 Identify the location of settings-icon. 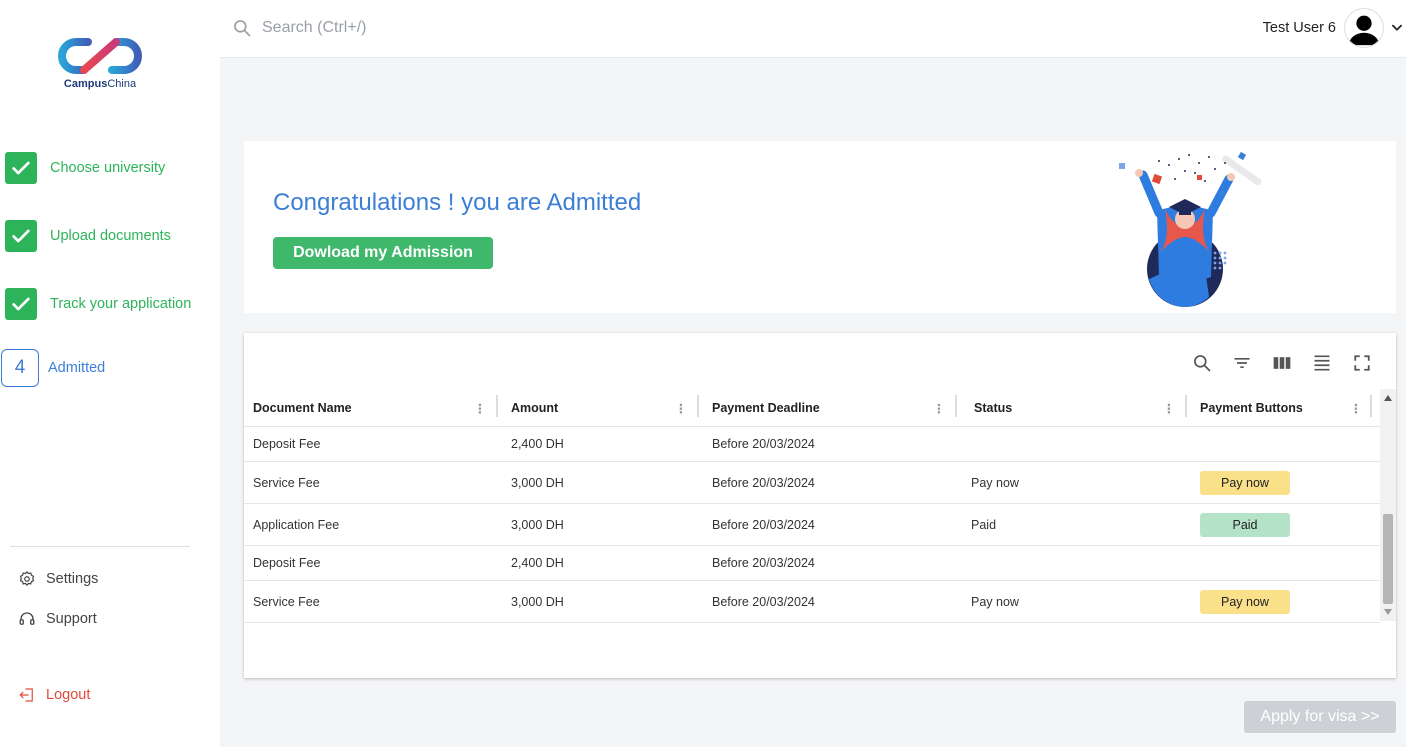
(27, 578).